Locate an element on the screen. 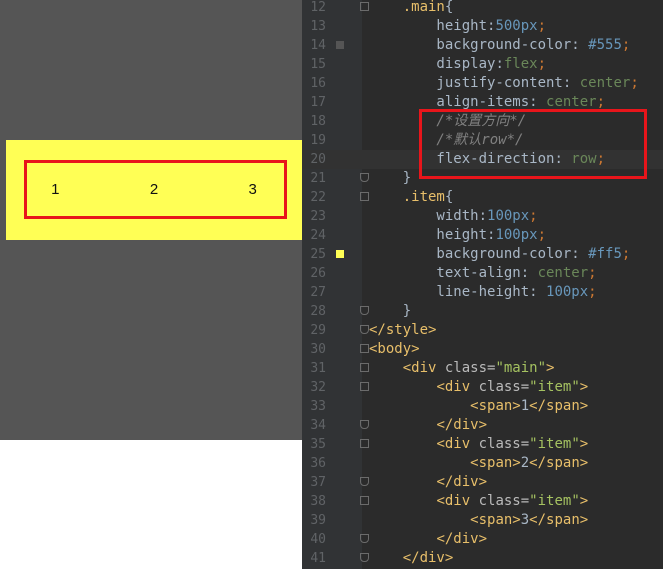 The height and width of the screenshot is (569, 663). line-number: 24 is located at coordinates (318, 235).